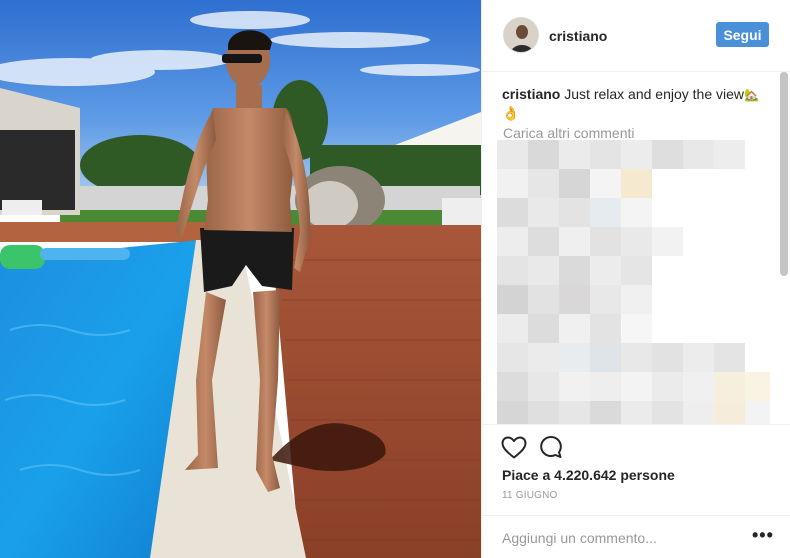 The height and width of the screenshot is (558, 790). I want to click on post-actions: Piace a 4.220.642 persone 11 GIUGNO •••, so click(636, 491).